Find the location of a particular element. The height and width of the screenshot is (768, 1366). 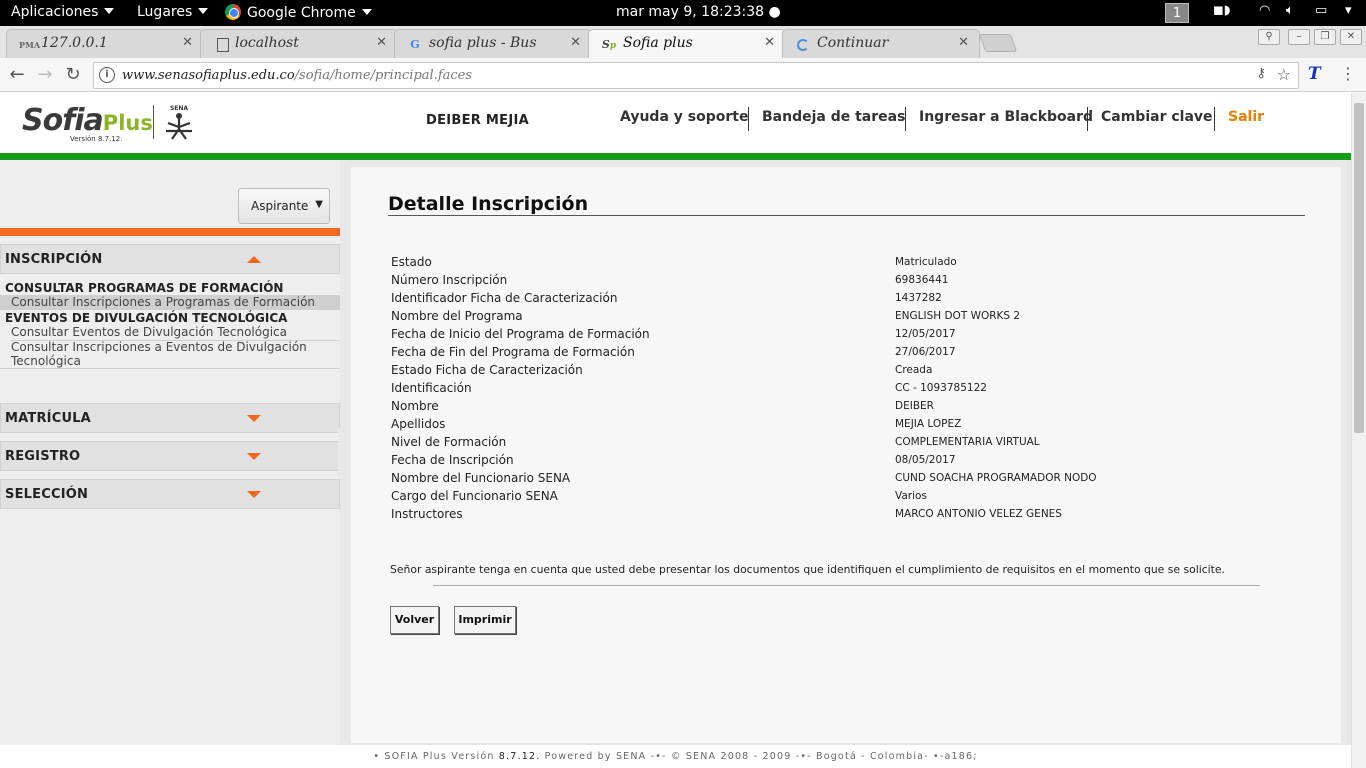

label-fecha-fin: Fecha de Fin del Programa de Formación is located at coordinates (513, 352).